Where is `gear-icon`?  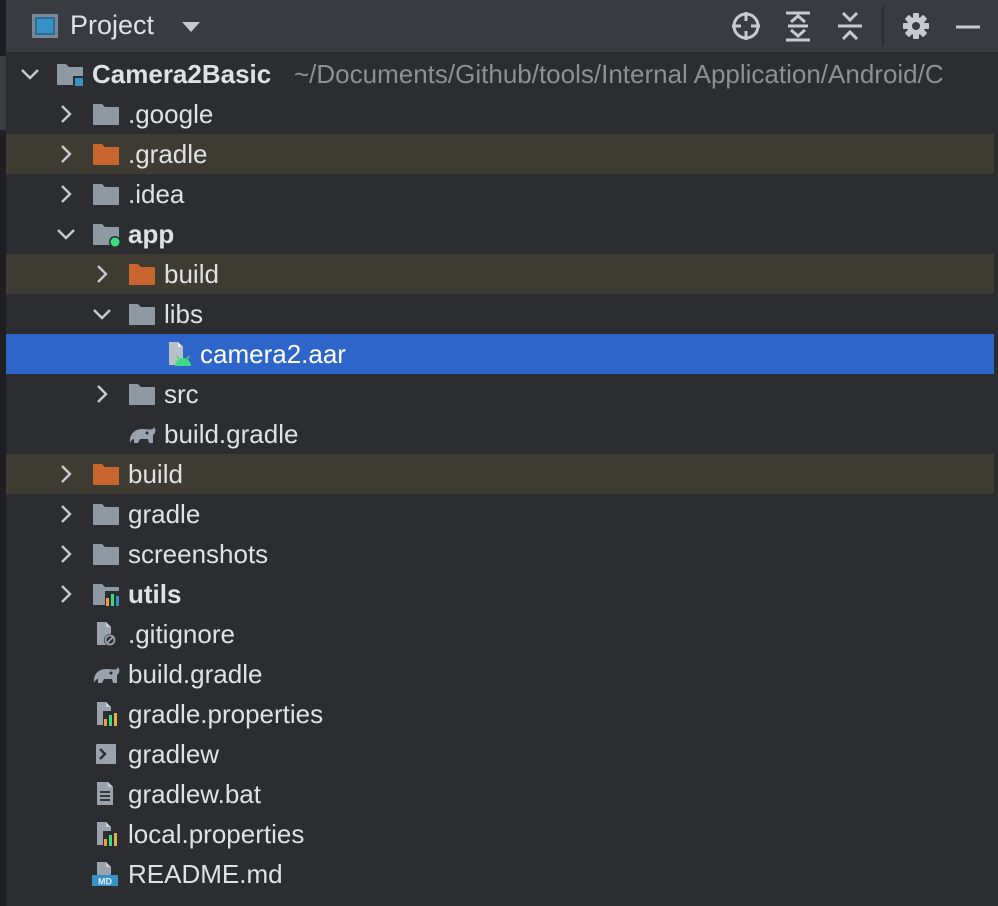
gear-icon is located at coordinates (916, 26).